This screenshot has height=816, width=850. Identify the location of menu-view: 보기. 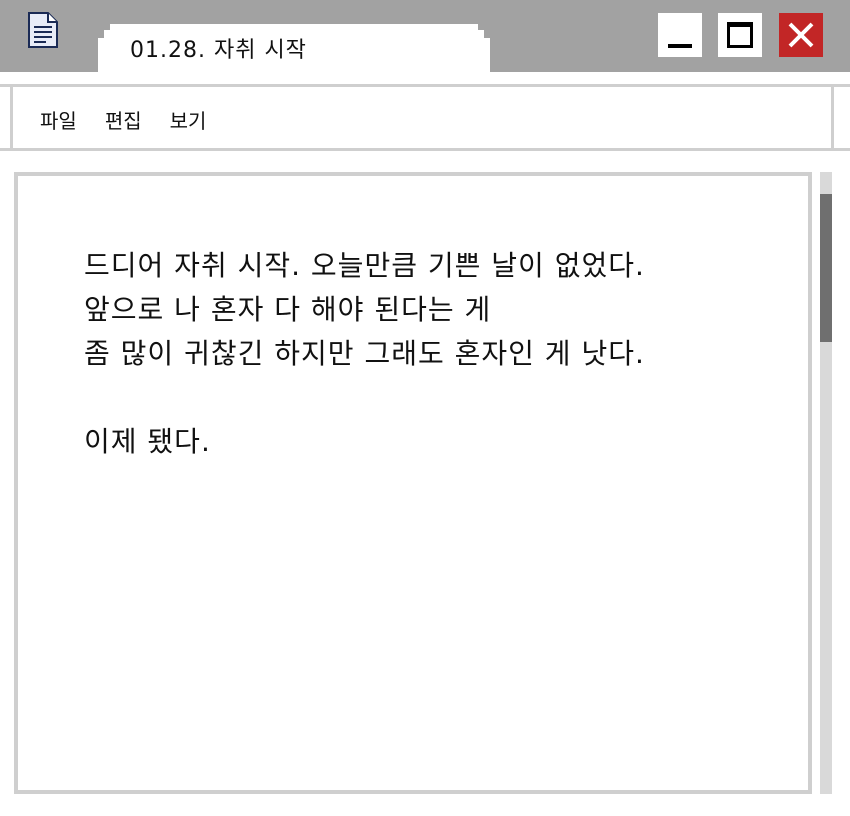
(188, 119).